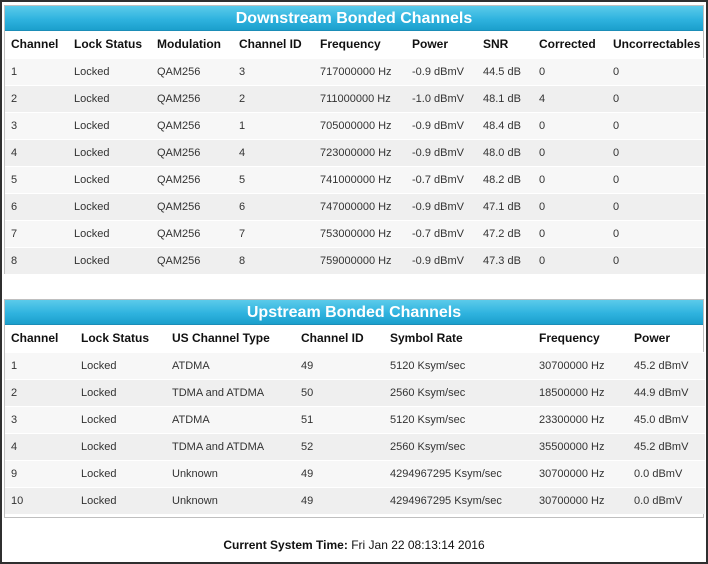 This screenshot has width=708, height=564. What do you see at coordinates (505, 98) in the screenshot?
I see `table-cell: 48.1 dB` at bounding box center [505, 98].